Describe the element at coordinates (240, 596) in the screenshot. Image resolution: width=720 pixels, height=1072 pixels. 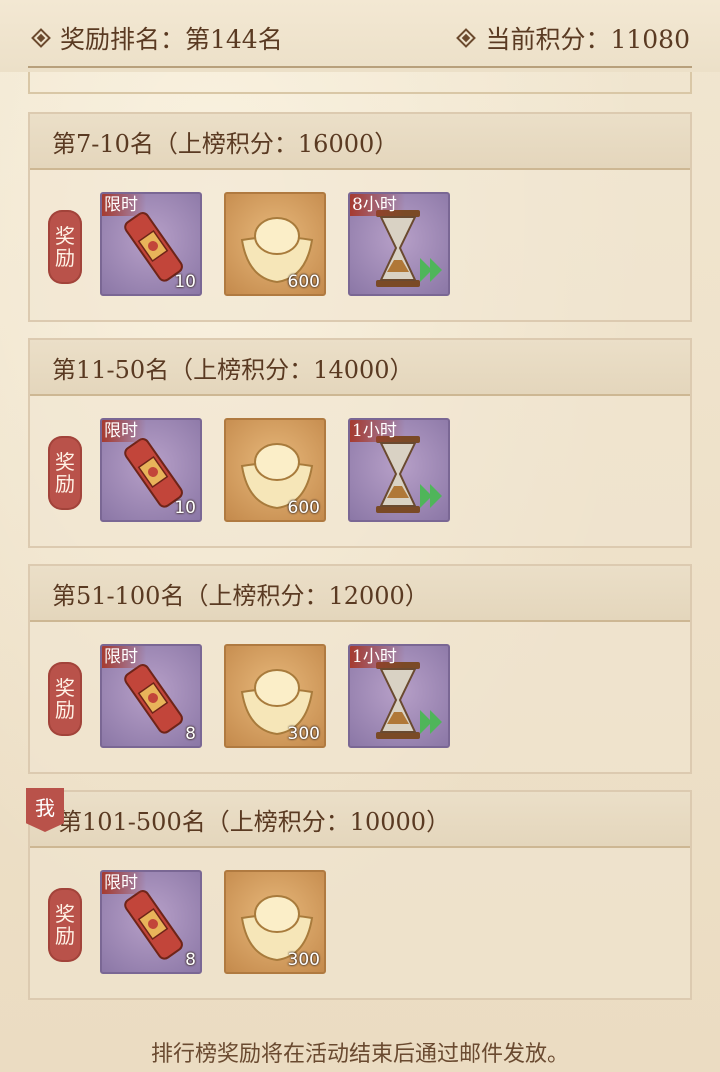
I see `tier-title: 第51-100名（上榜积分：12000）` at that location.